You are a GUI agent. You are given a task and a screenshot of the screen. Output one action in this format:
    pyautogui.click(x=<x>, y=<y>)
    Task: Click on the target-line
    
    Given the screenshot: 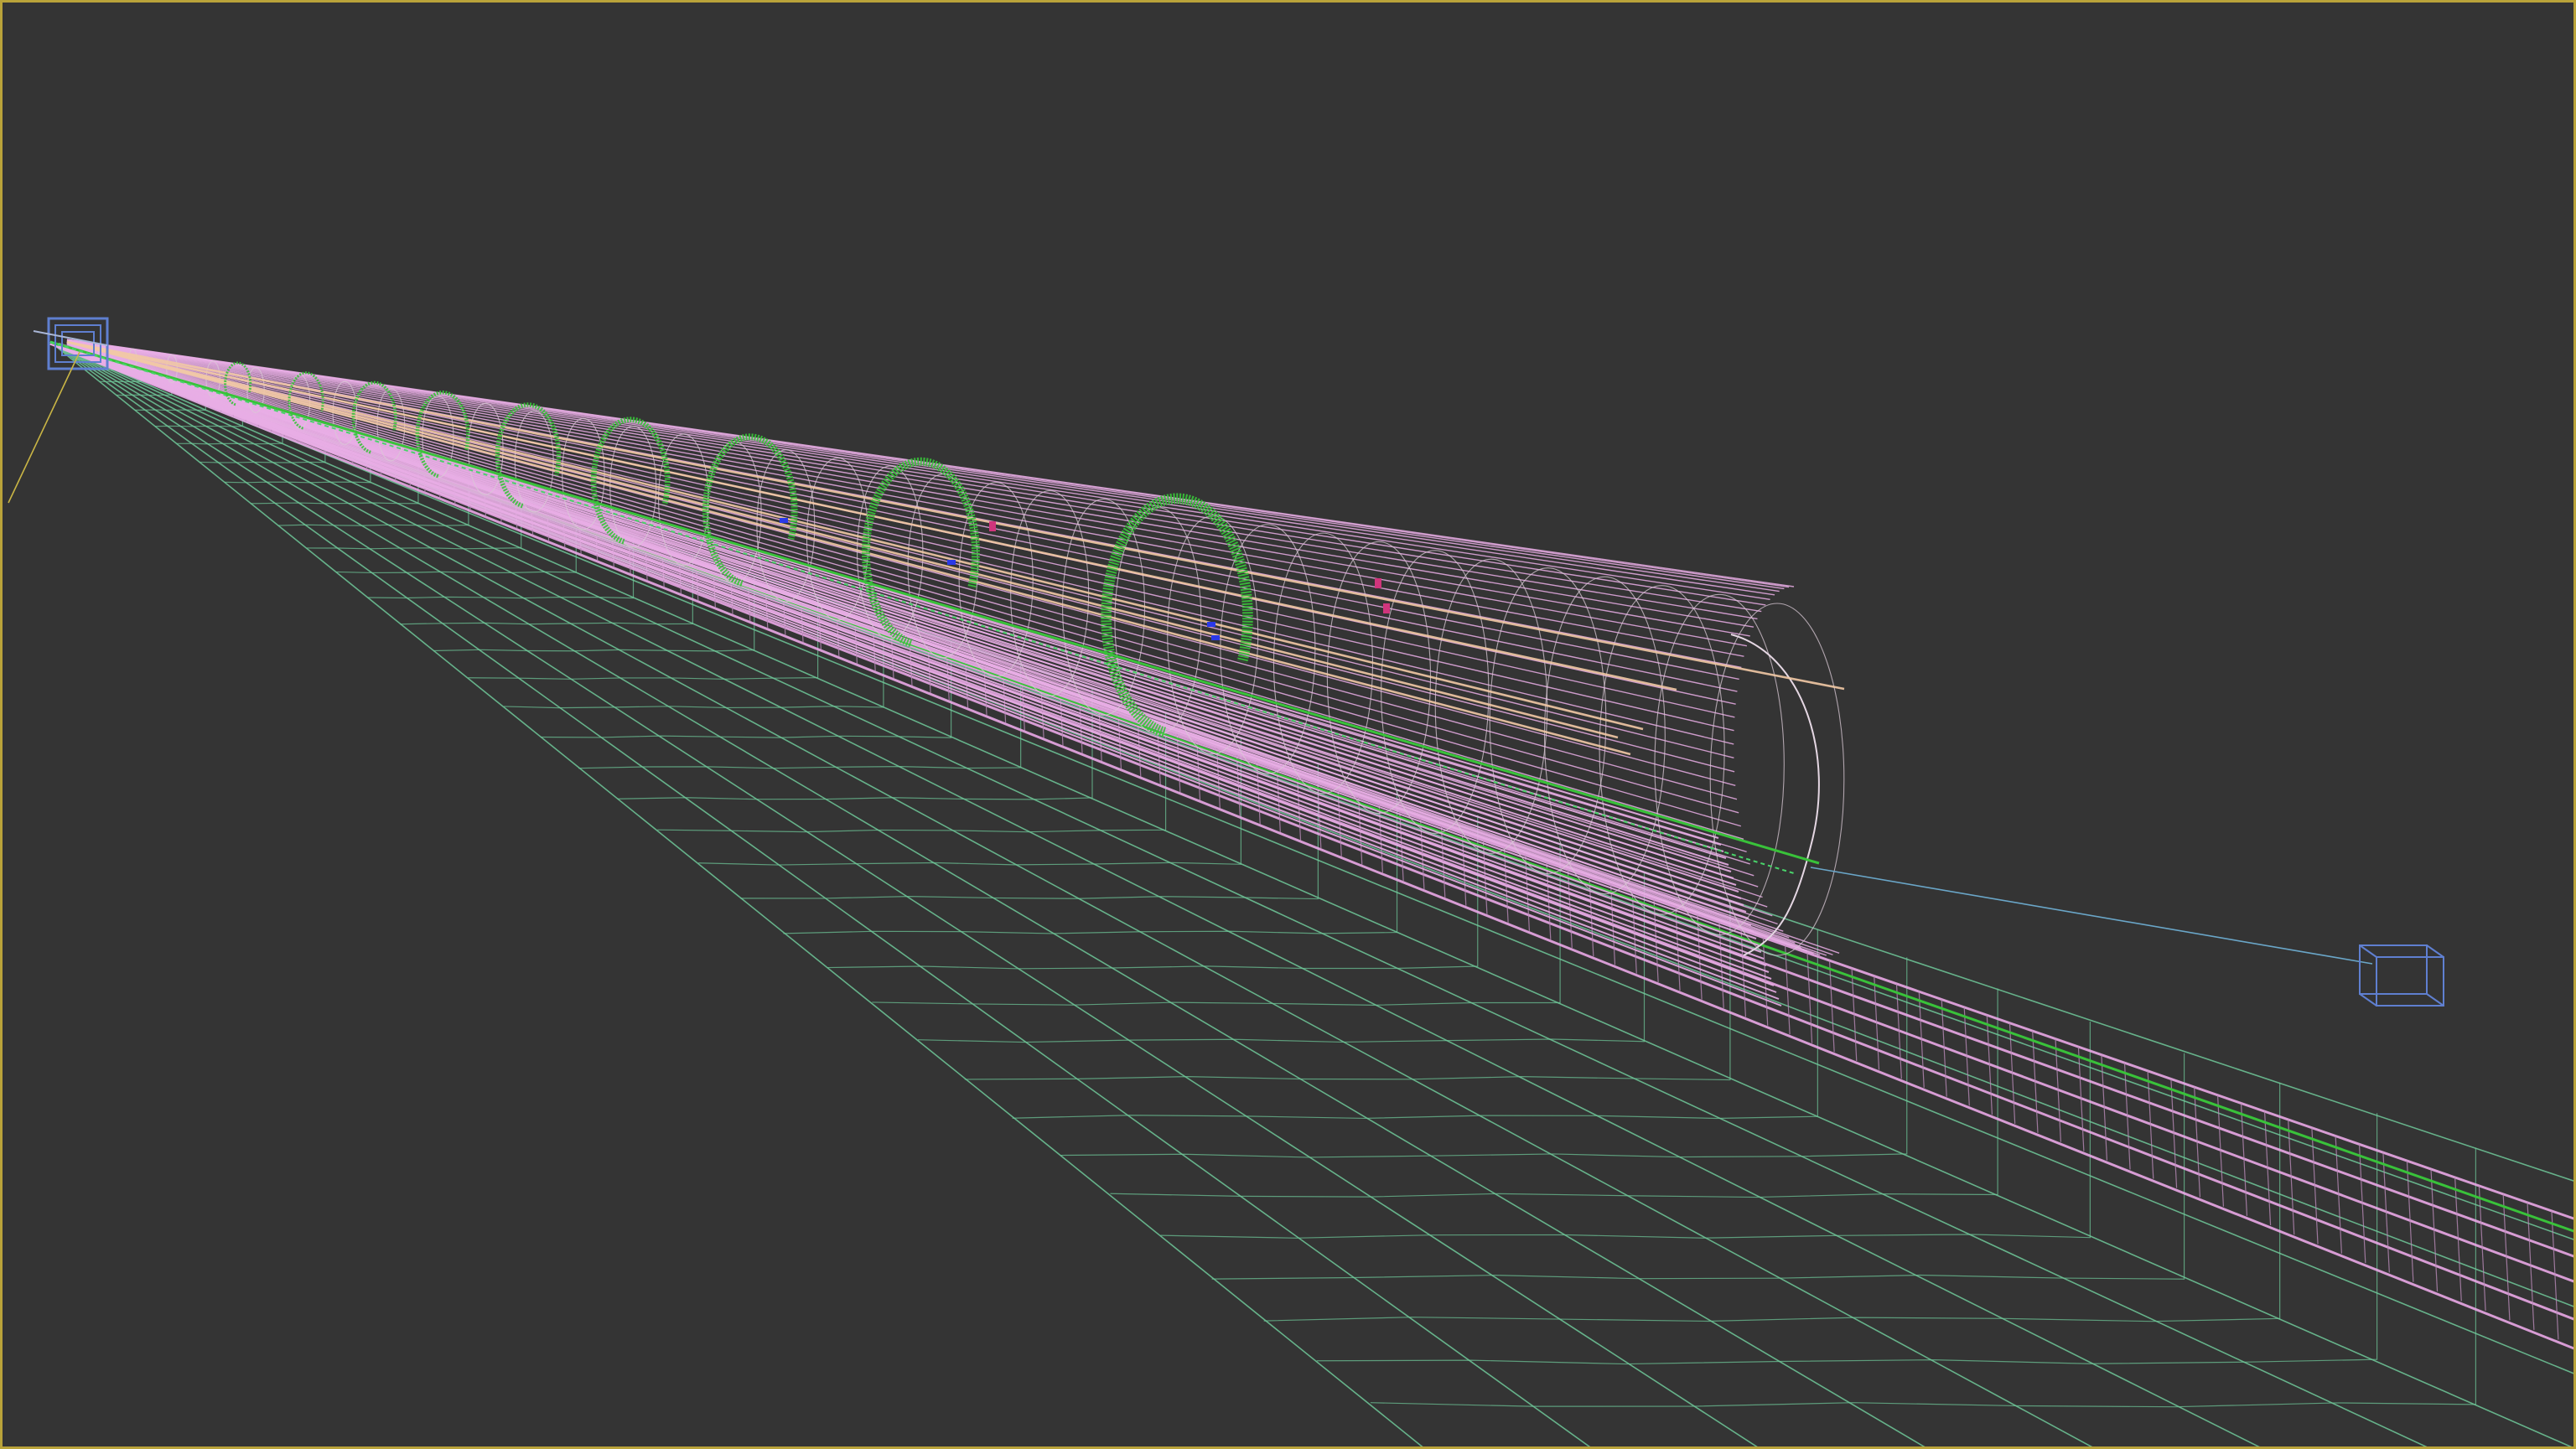 What is the action you would take?
    pyautogui.click(x=44, y=427)
    